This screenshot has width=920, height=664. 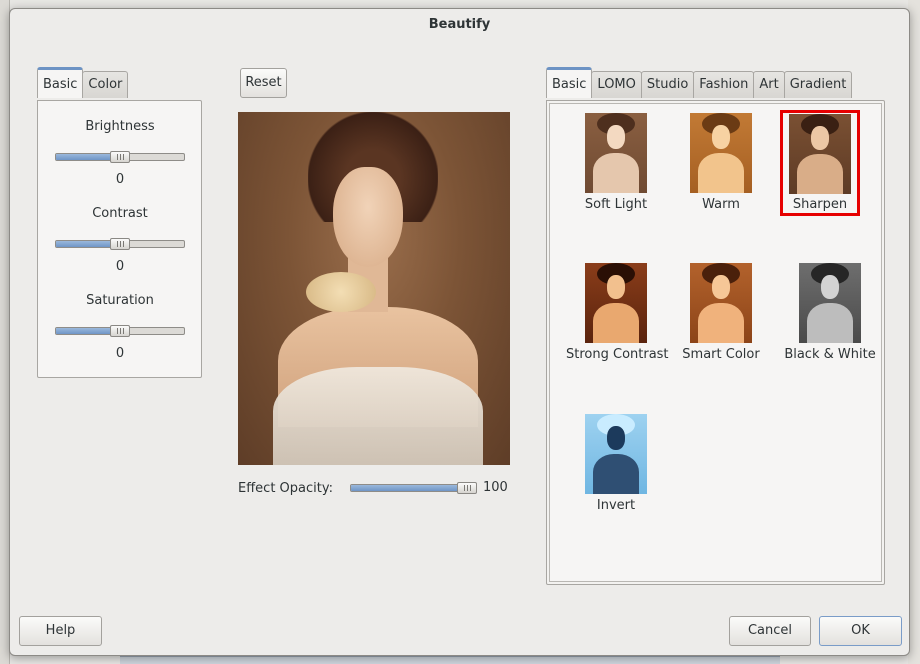 What do you see at coordinates (120, 179) in the screenshot?
I see `brightness-value: 0` at bounding box center [120, 179].